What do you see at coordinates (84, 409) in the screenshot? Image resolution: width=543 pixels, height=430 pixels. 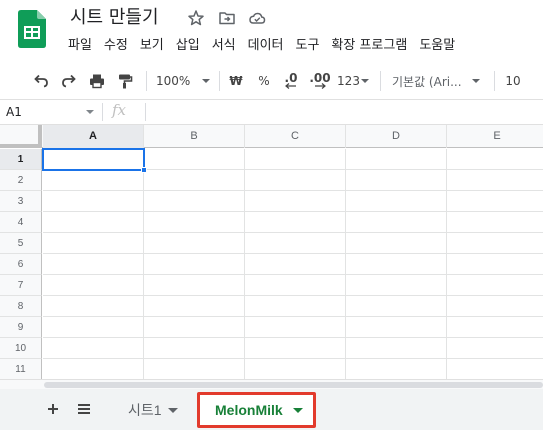 I see `all-sheets-button` at bounding box center [84, 409].